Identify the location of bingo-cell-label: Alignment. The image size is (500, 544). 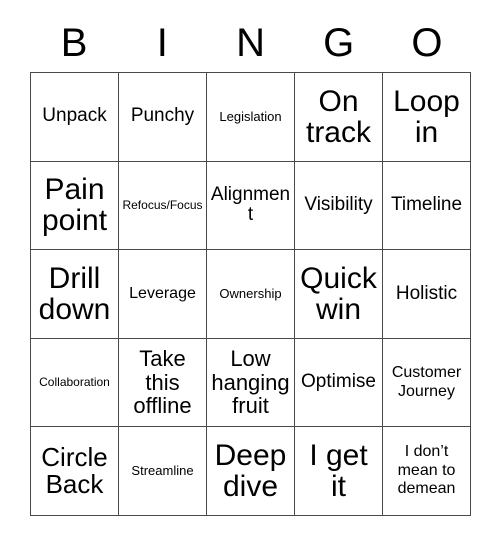
(250, 204).